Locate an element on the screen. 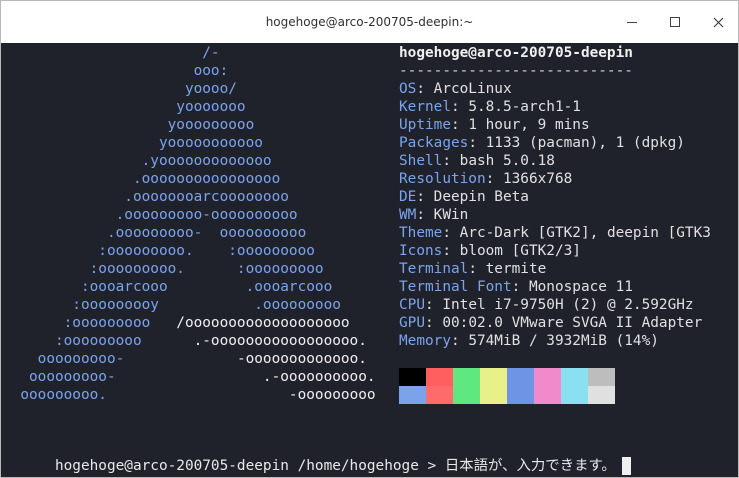 The width and height of the screenshot is (739, 478). info-key: Terminal Font is located at coordinates (455, 287).